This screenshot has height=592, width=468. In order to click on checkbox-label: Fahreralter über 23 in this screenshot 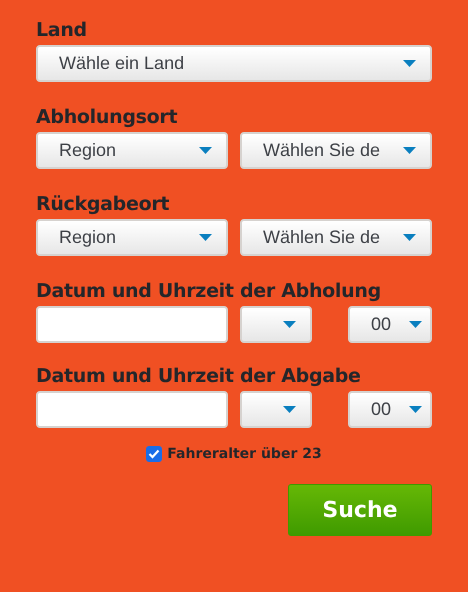, I will do `click(244, 454)`.